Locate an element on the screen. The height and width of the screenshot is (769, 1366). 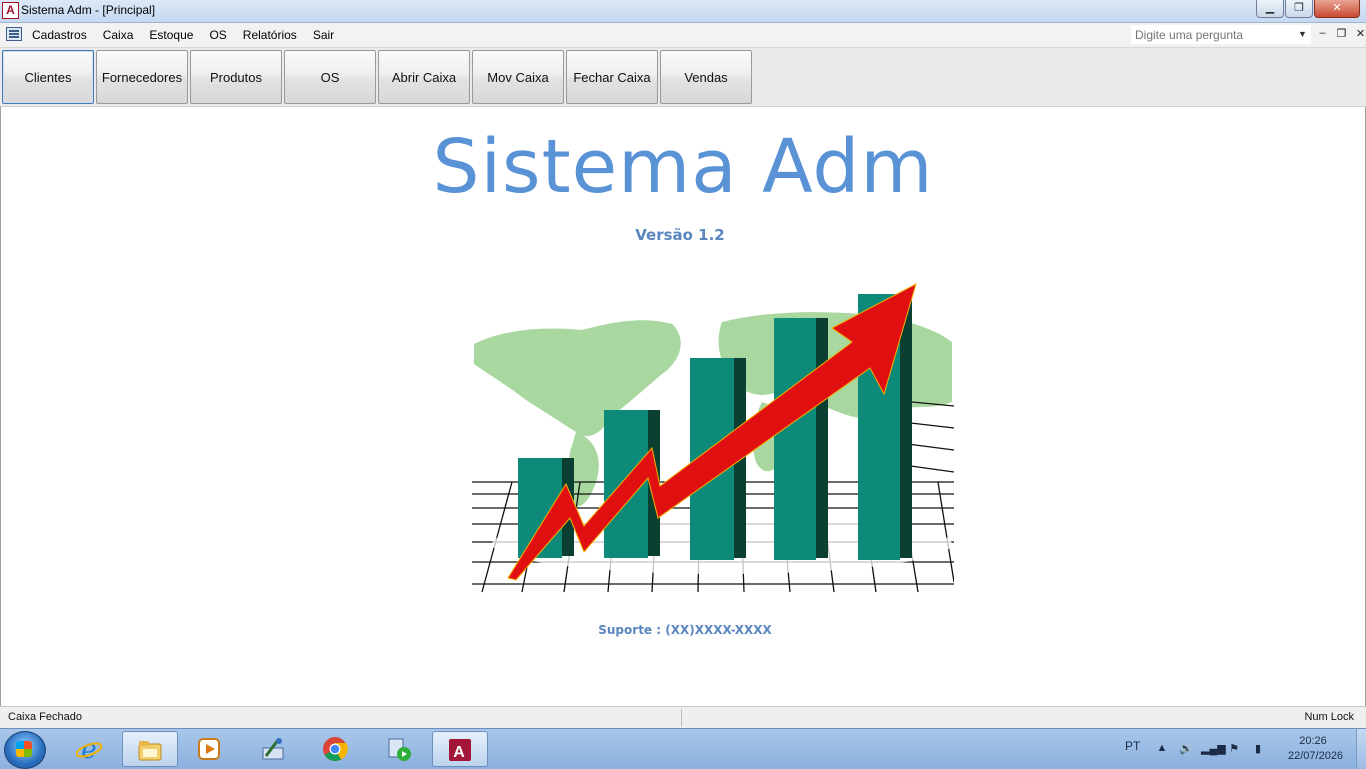
clock-time: 20:26 is located at coordinates (1313, 741).